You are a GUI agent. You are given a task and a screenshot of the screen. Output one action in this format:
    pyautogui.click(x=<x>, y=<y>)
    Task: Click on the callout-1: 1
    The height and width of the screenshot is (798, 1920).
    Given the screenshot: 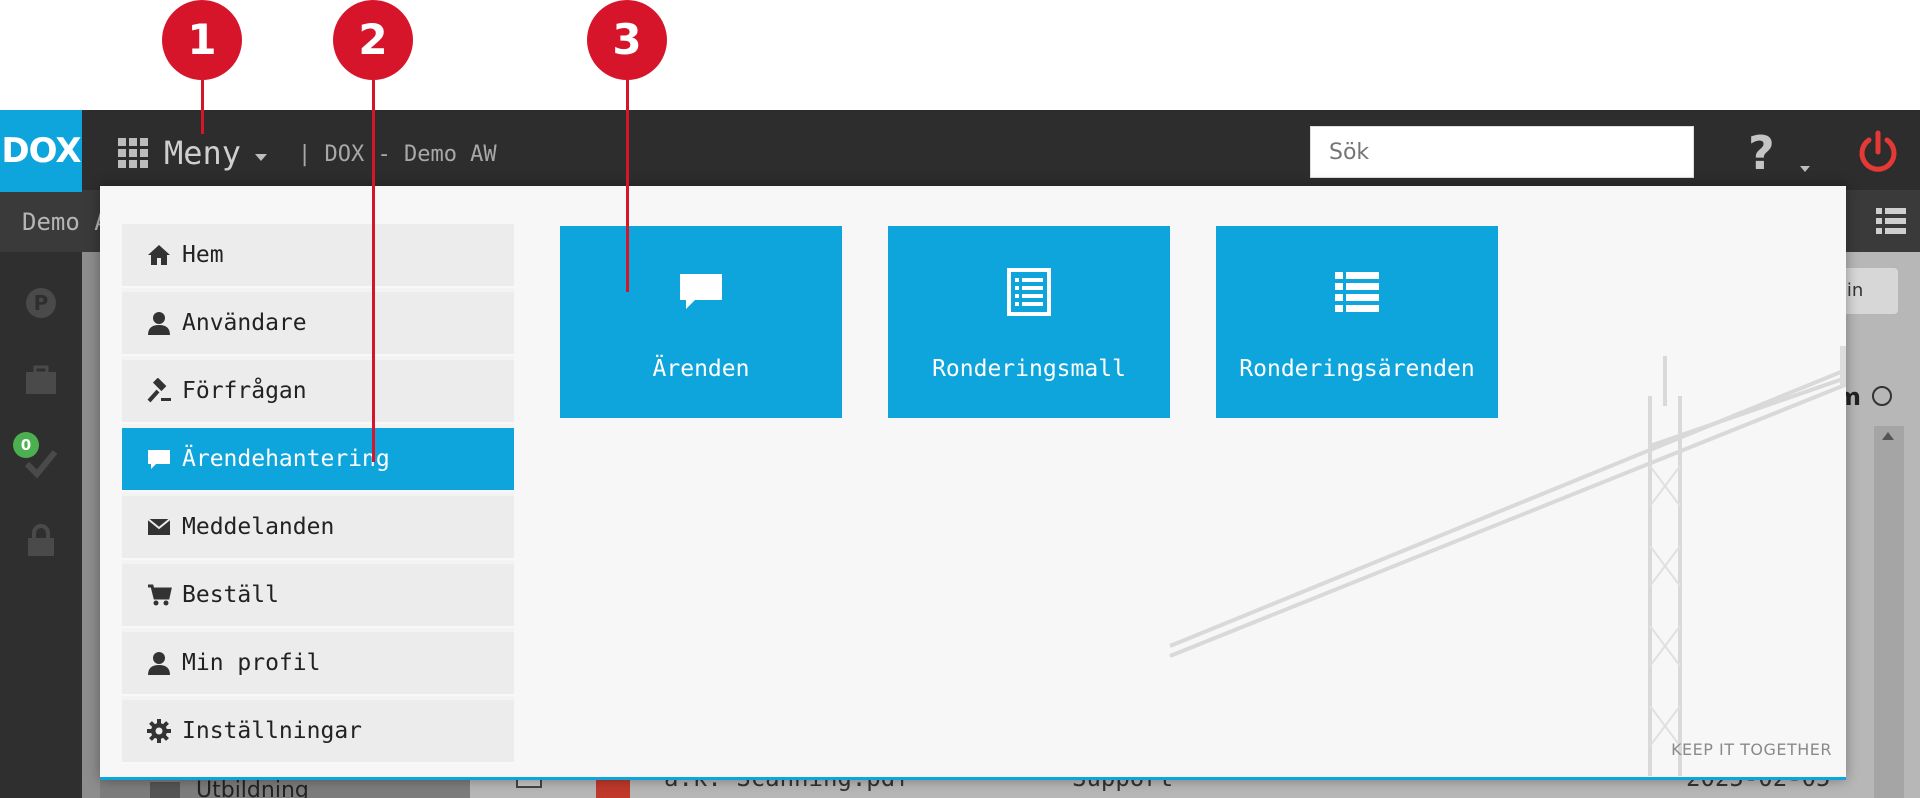 What is the action you would take?
    pyautogui.click(x=202, y=40)
    